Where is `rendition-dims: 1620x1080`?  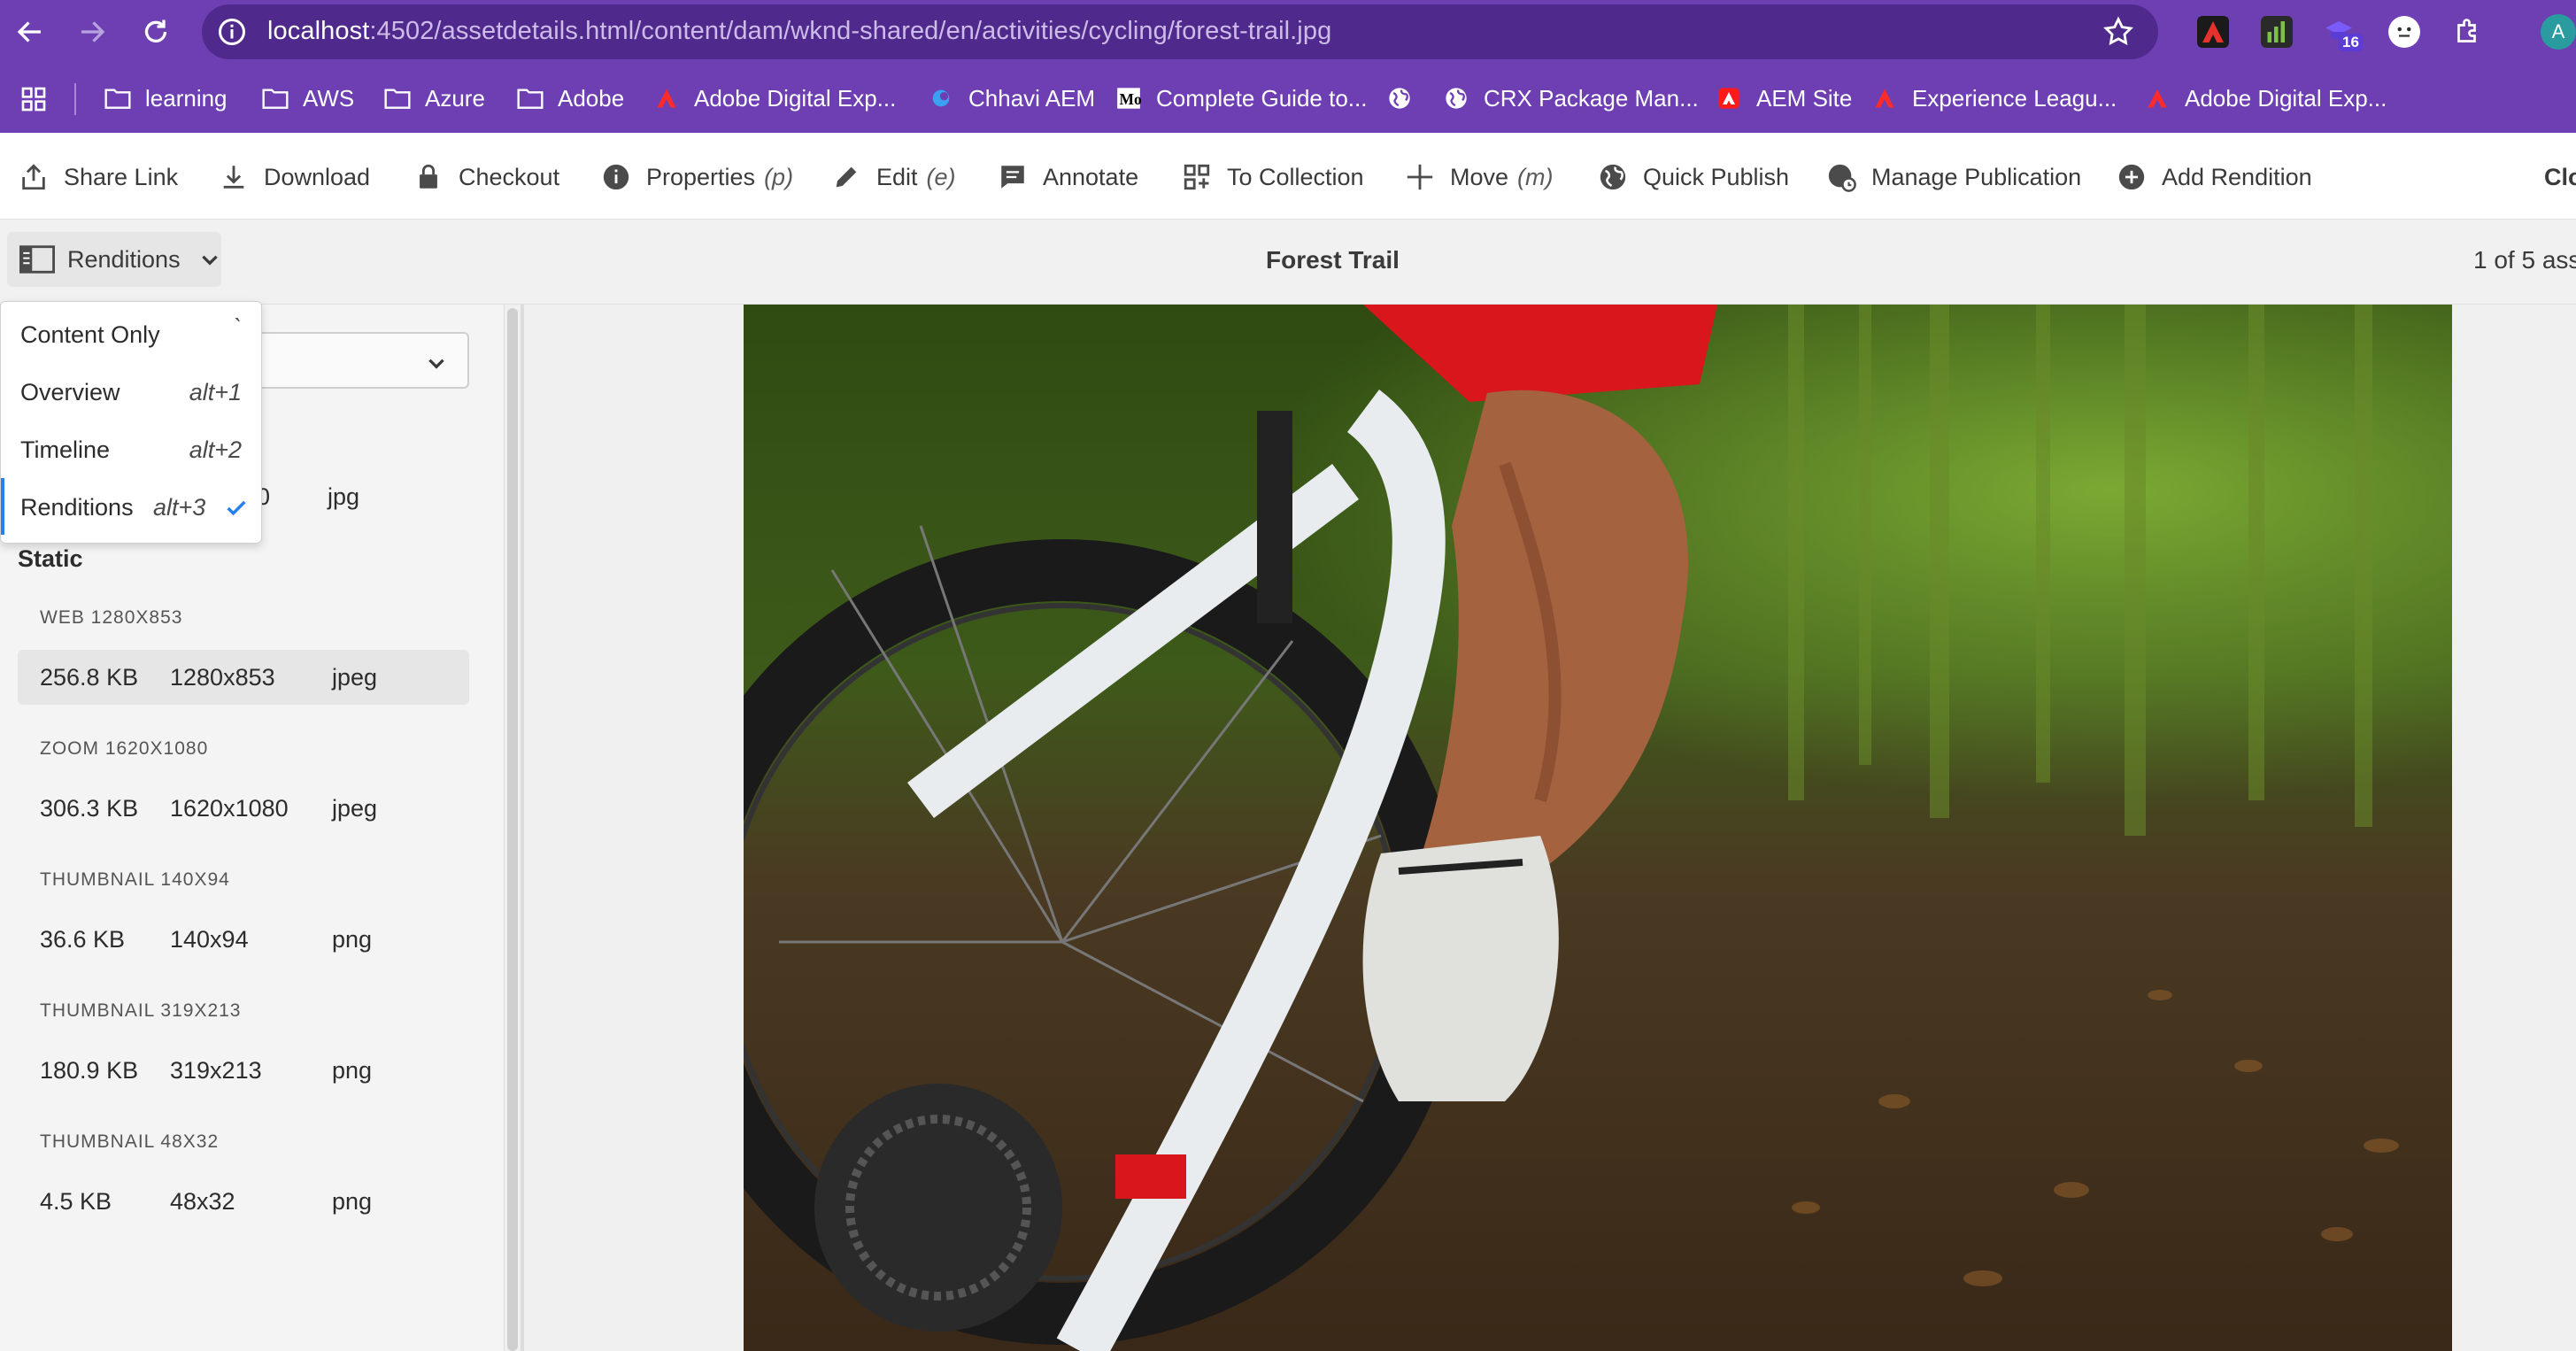
rendition-dims: 1620x1080 is located at coordinates (229, 808).